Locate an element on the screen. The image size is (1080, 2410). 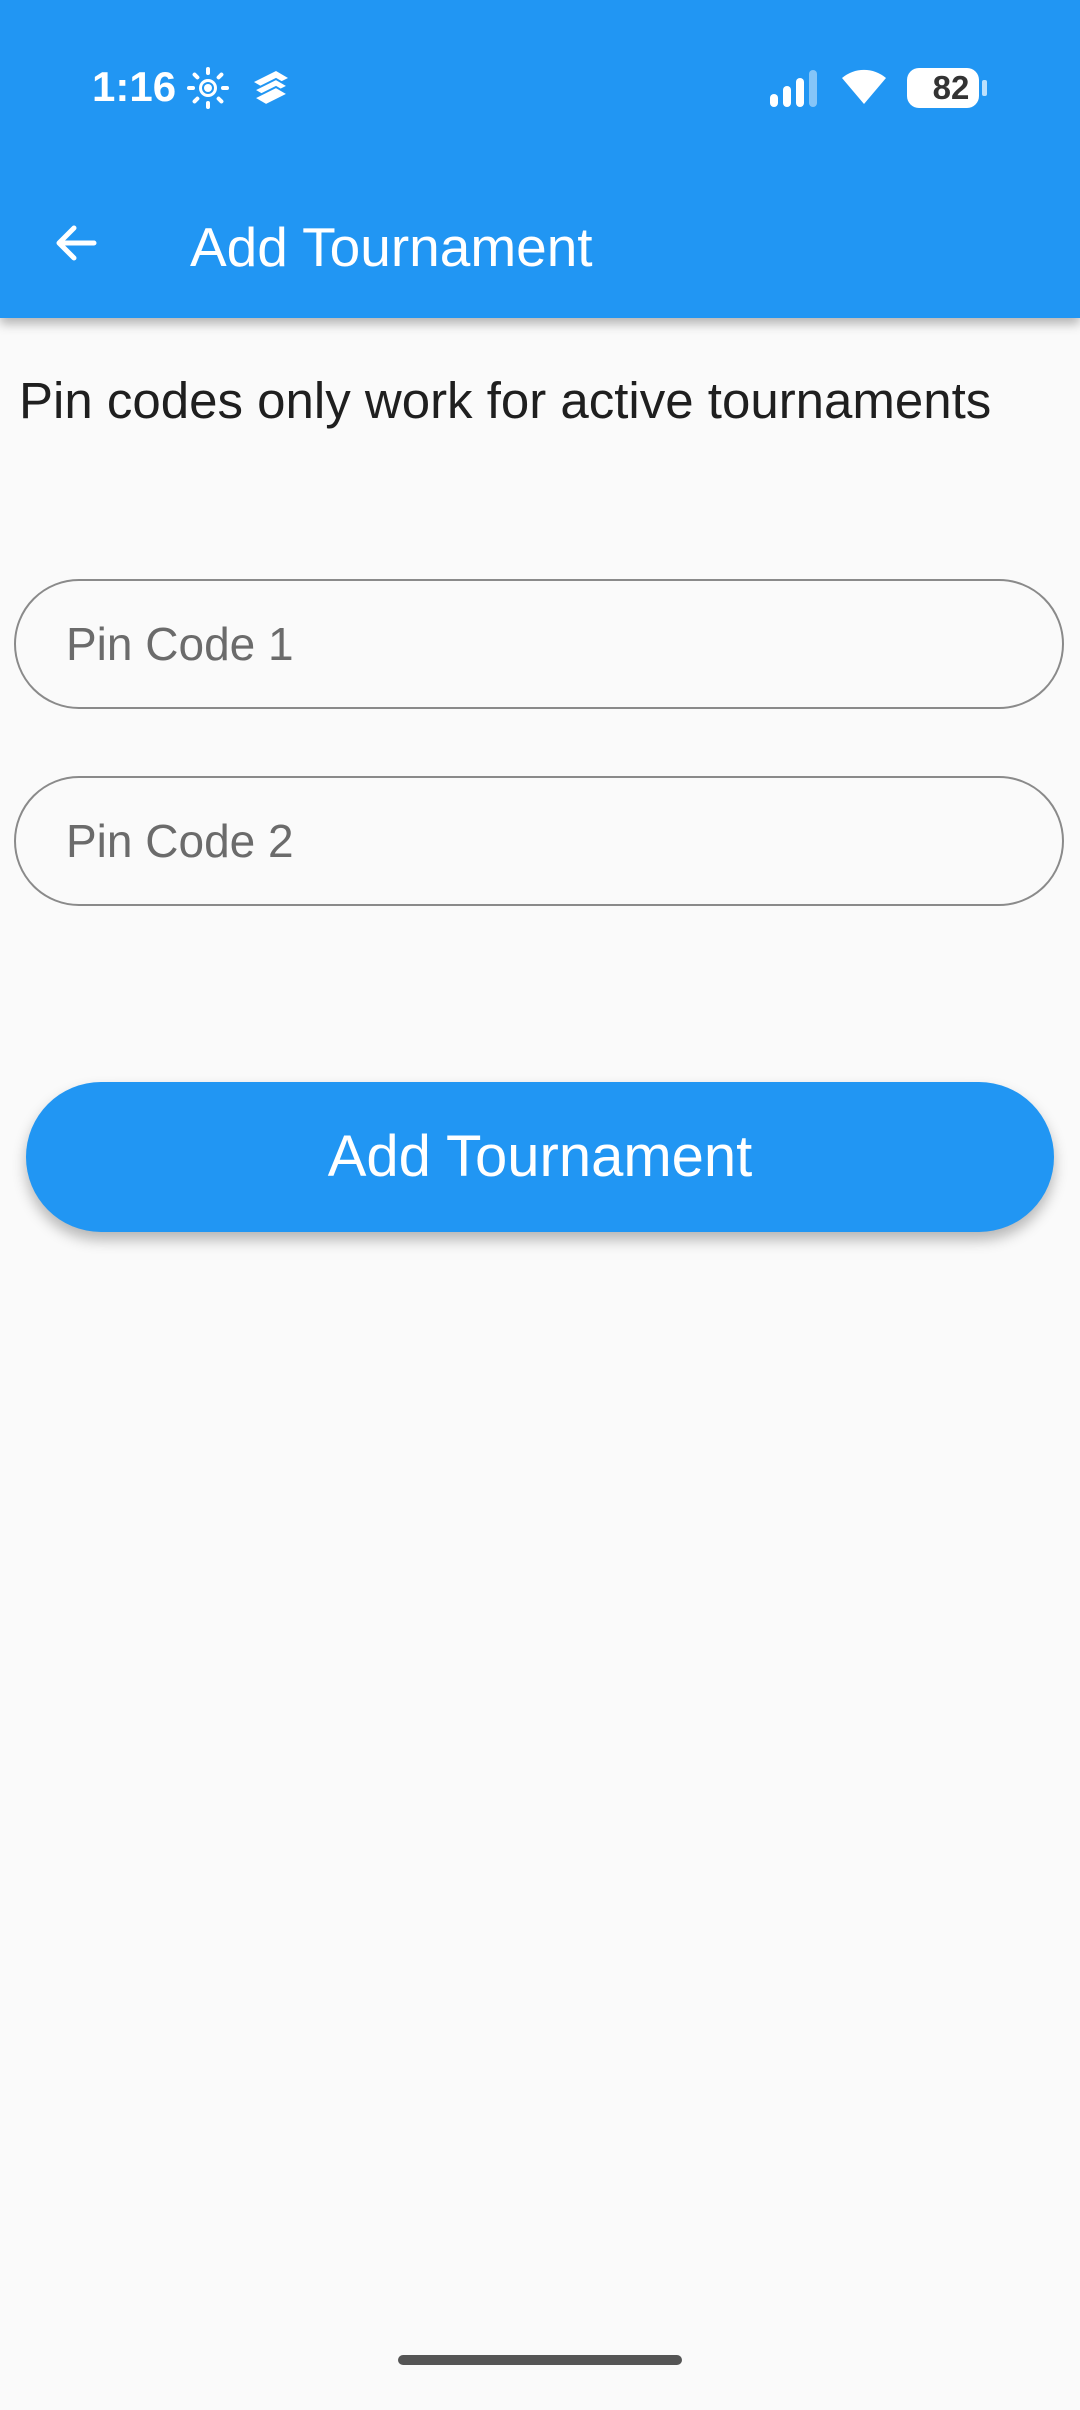
app-bar: 1:16 82 Add Tournament is located at coordinates (540, 159).